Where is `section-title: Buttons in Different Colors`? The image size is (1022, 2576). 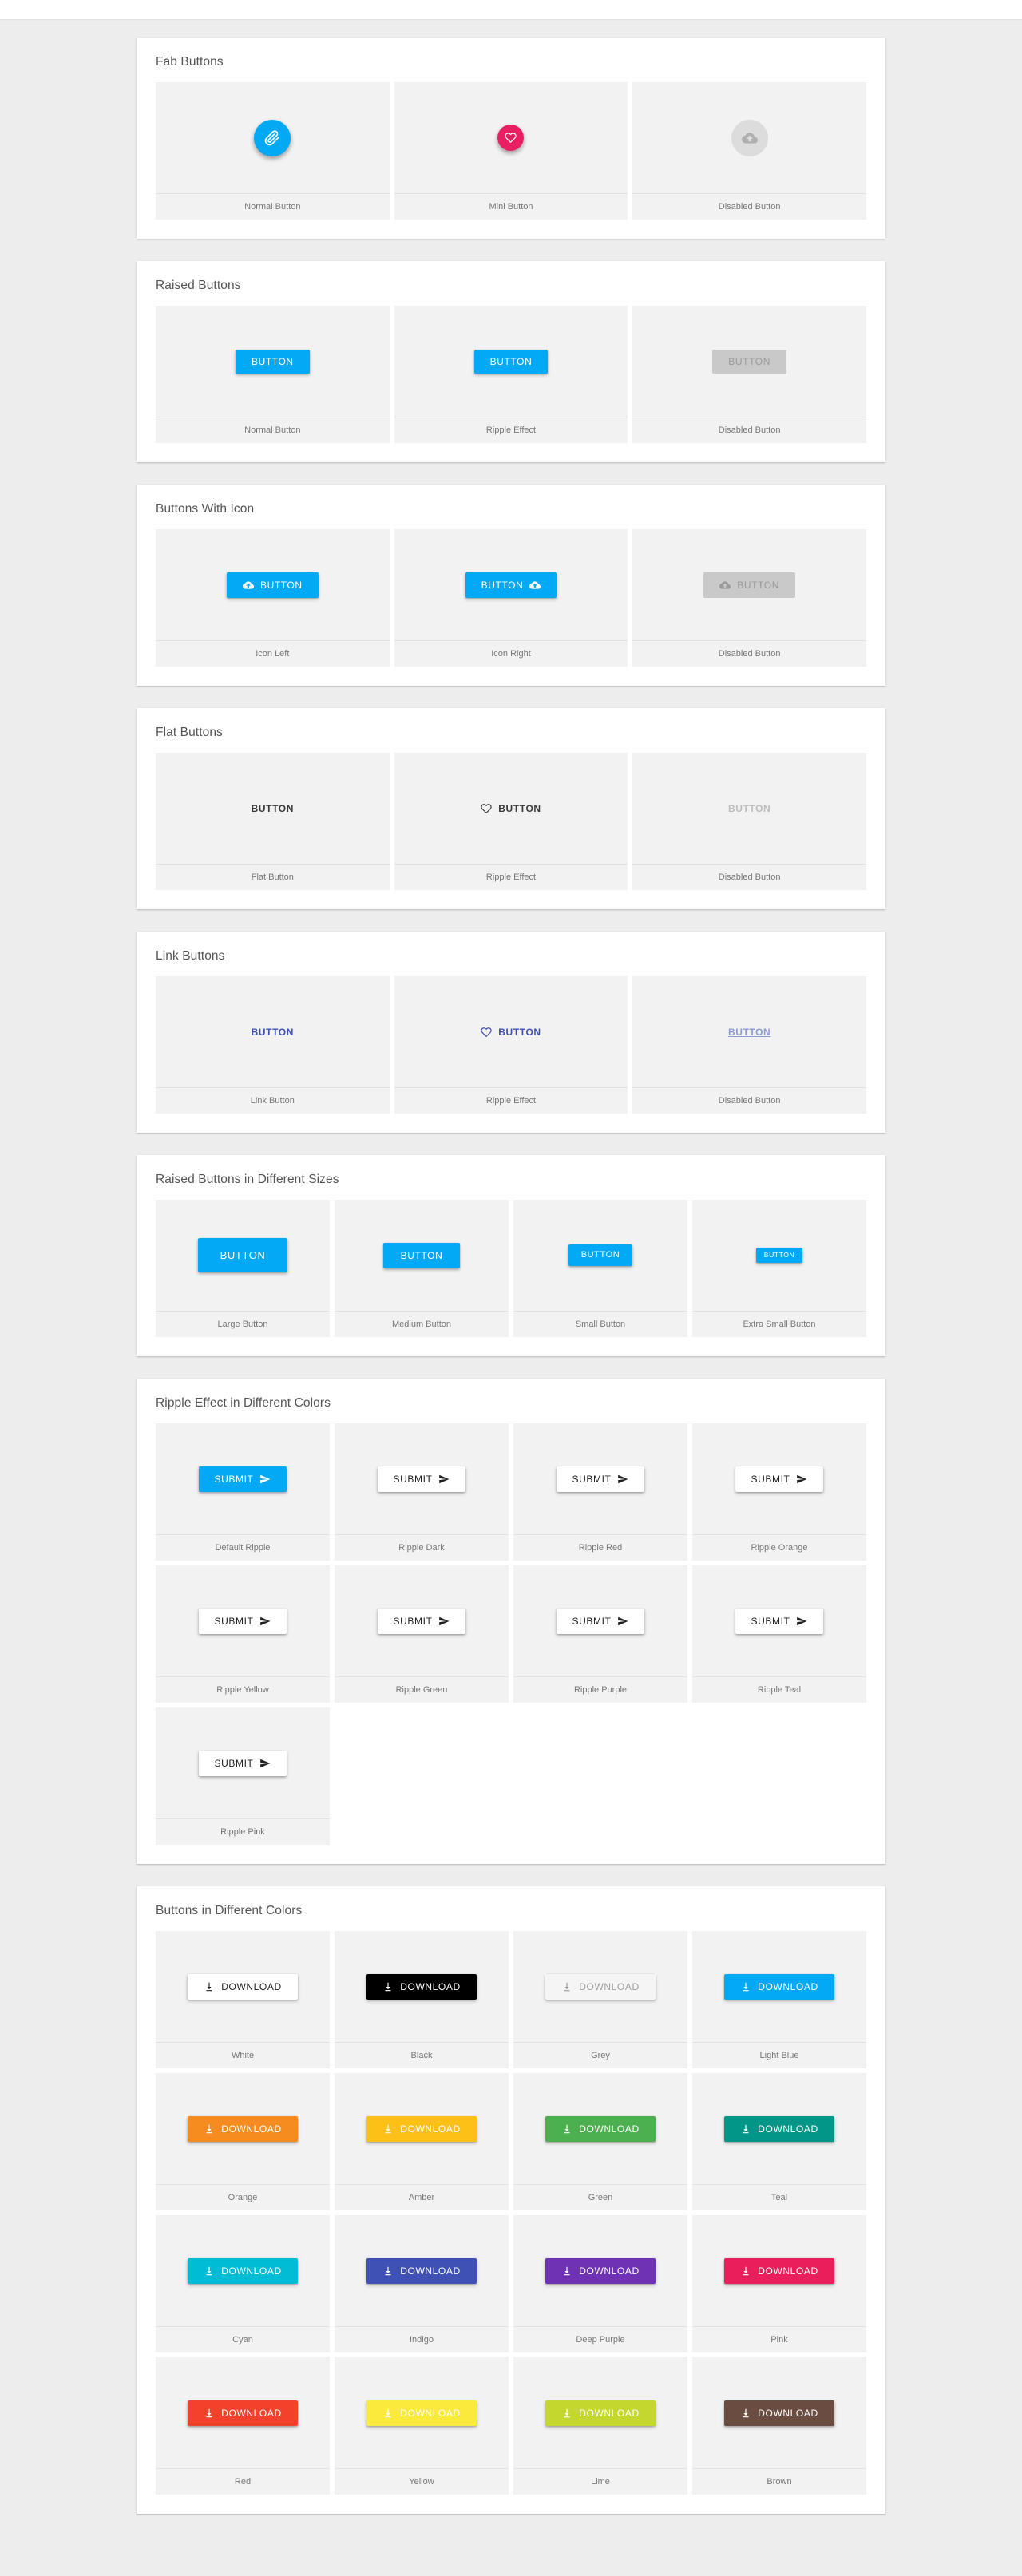
section-title: Buttons in Different Colors is located at coordinates (229, 1910).